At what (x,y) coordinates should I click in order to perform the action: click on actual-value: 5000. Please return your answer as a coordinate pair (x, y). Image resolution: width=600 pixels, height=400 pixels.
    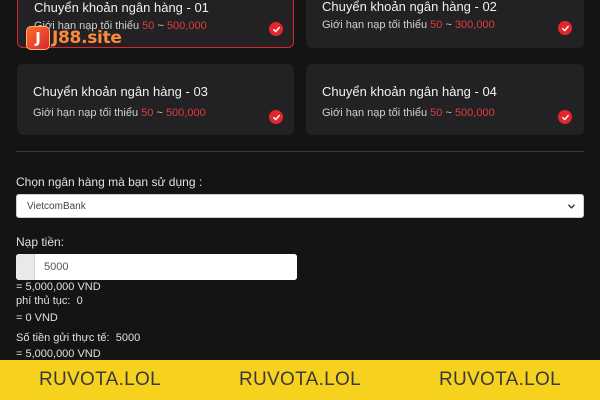
    Looking at the image, I should click on (128, 338).